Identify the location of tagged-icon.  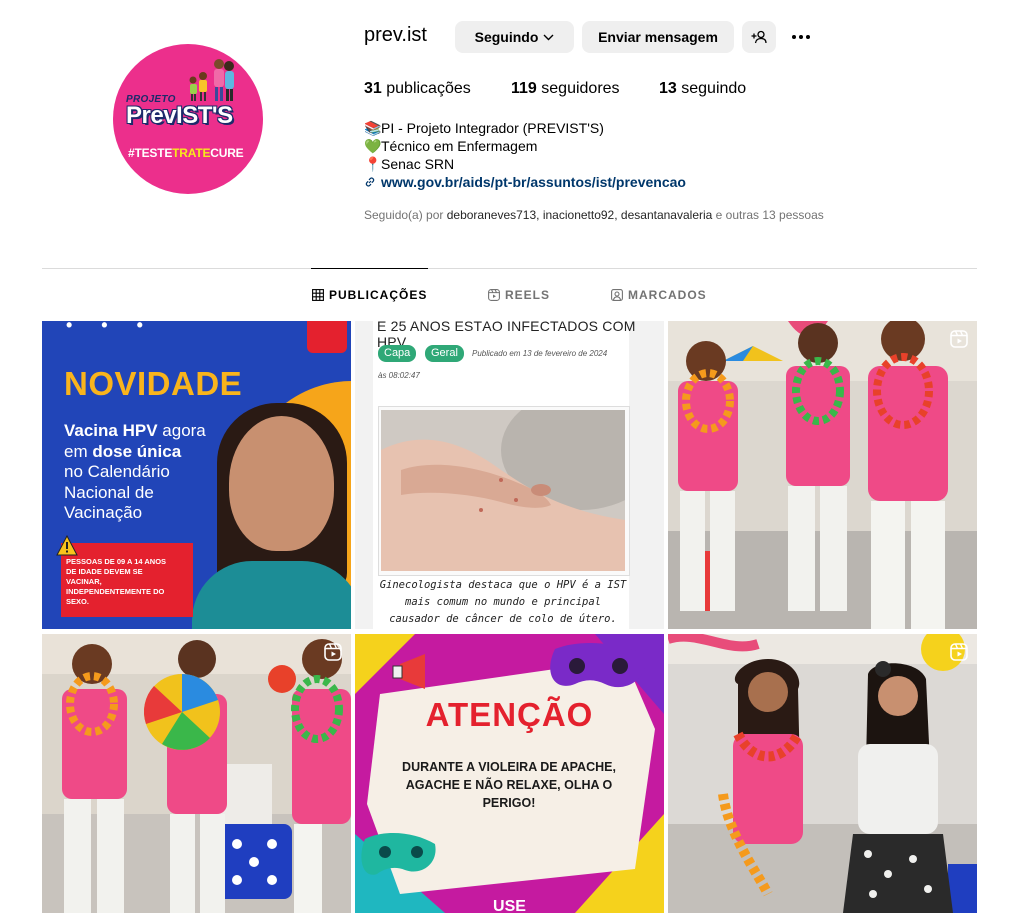
(617, 295).